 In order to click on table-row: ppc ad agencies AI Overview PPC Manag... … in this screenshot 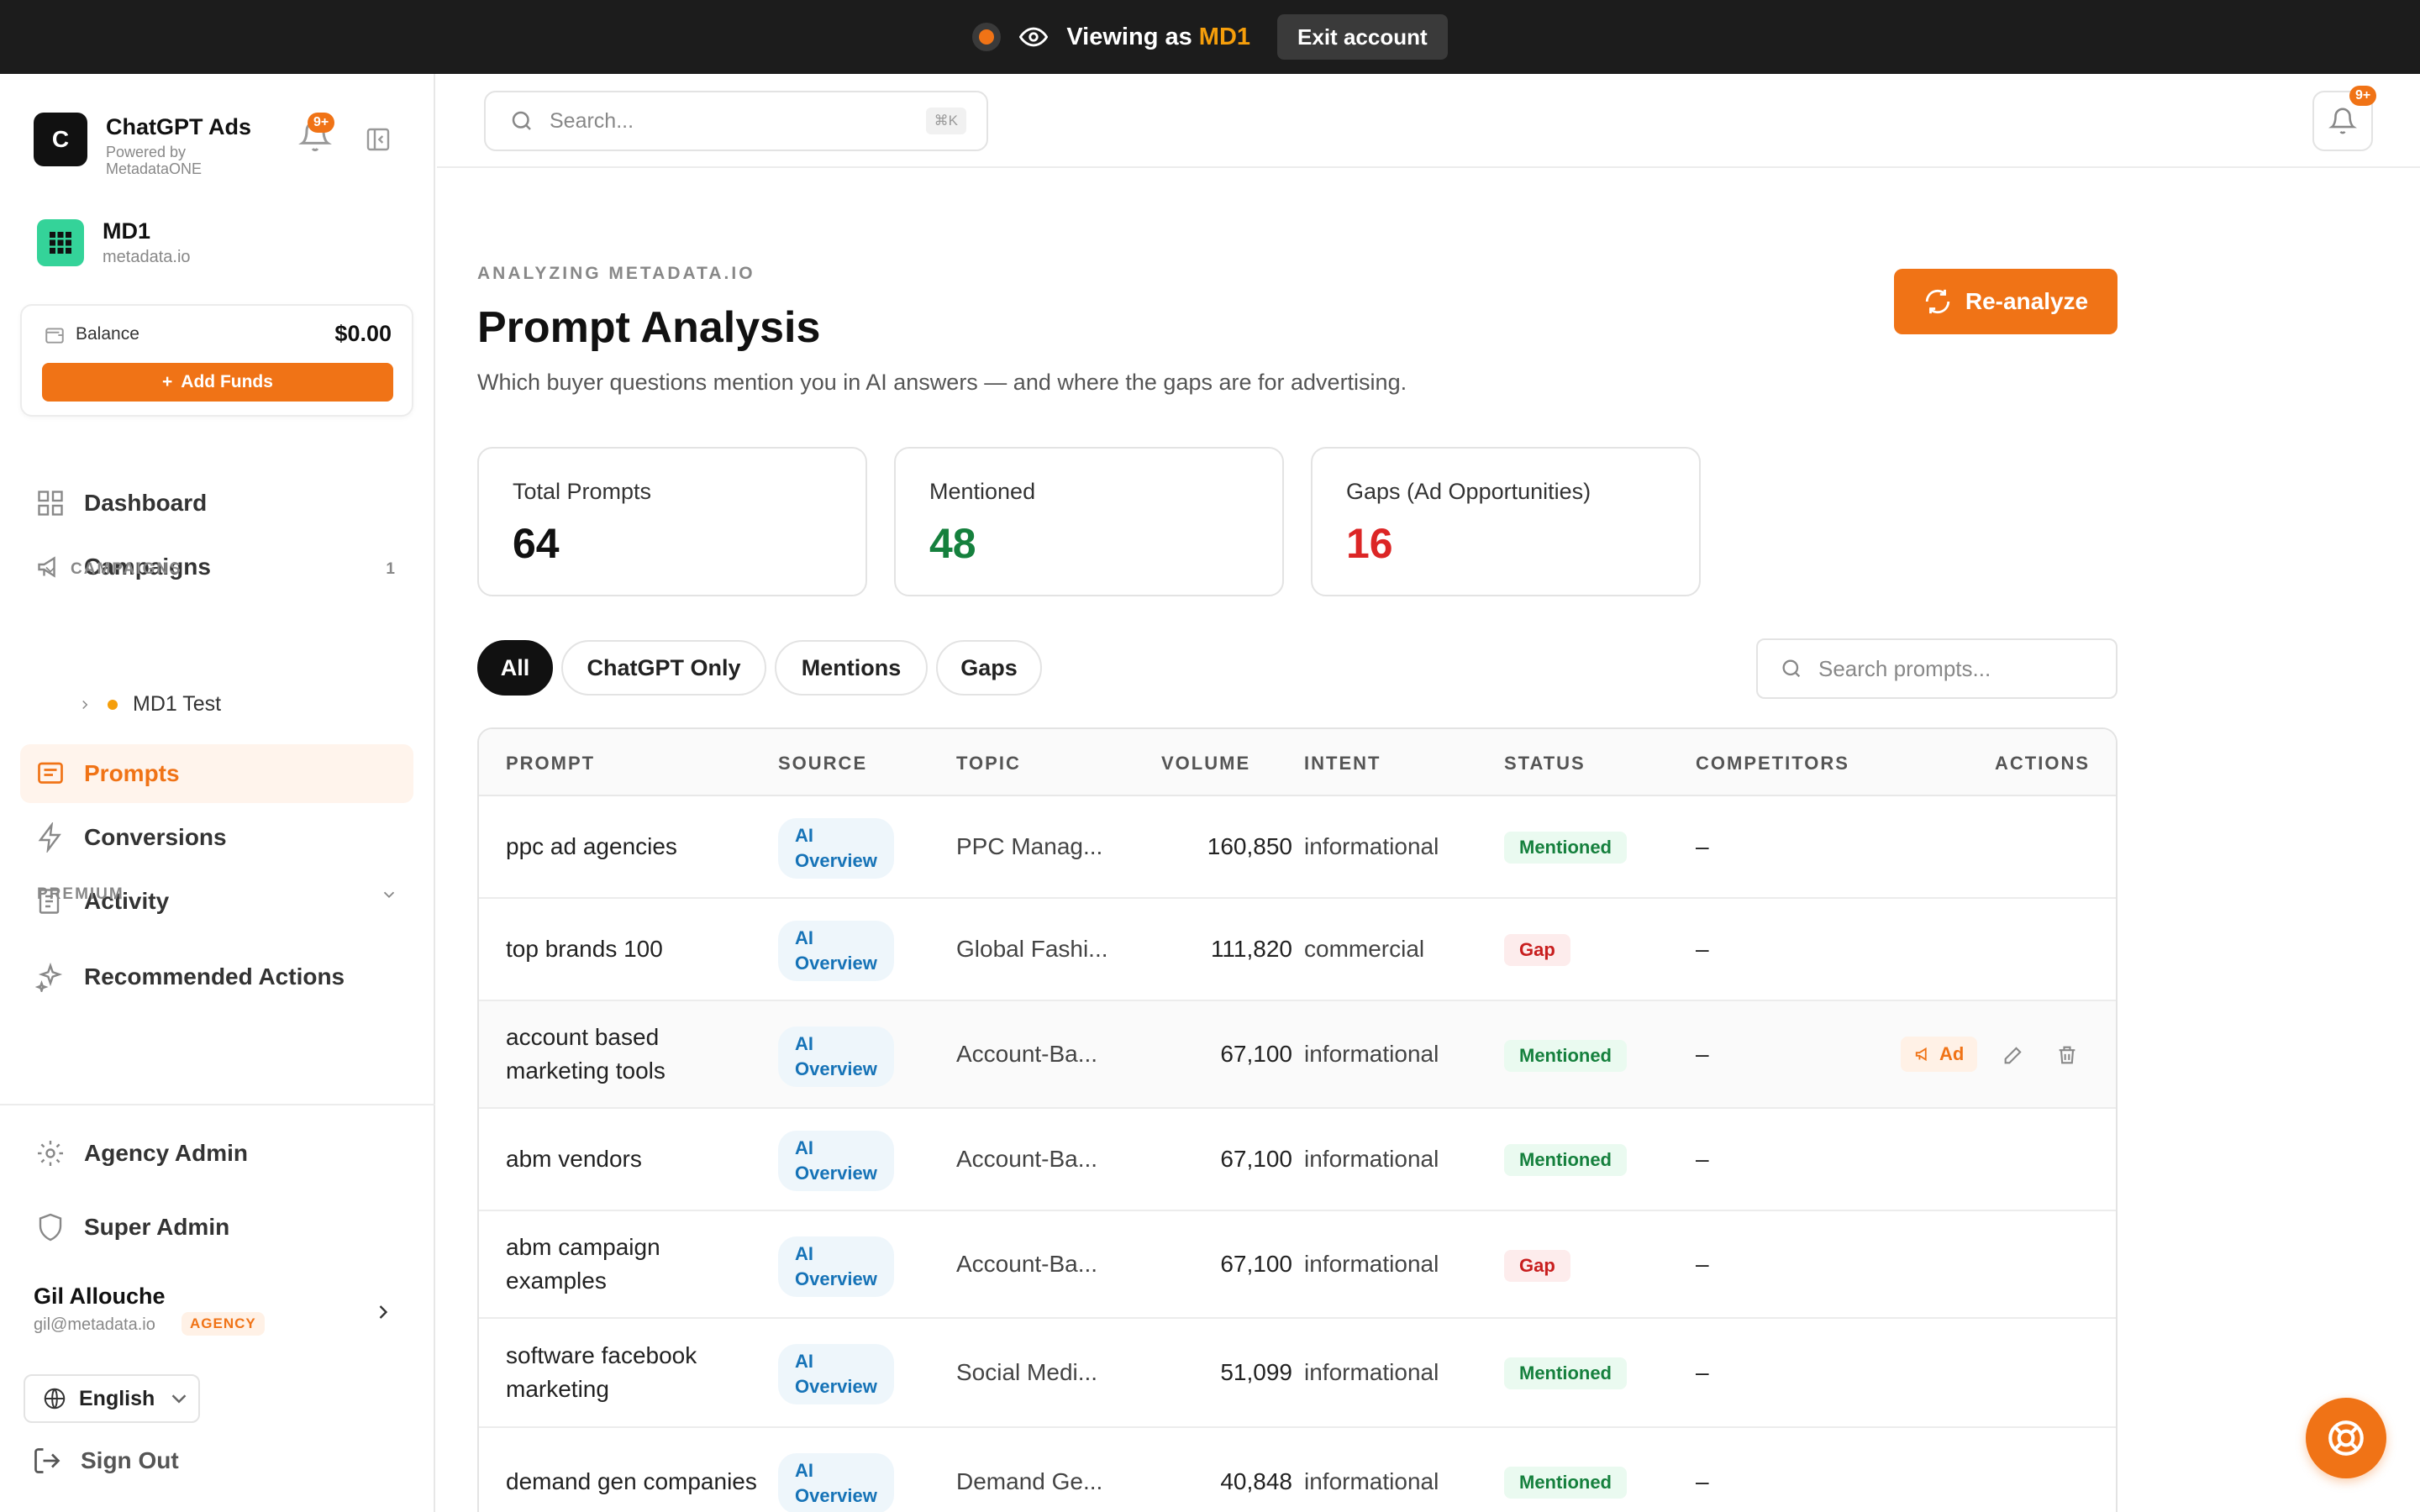, I will do `click(1297, 847)`.